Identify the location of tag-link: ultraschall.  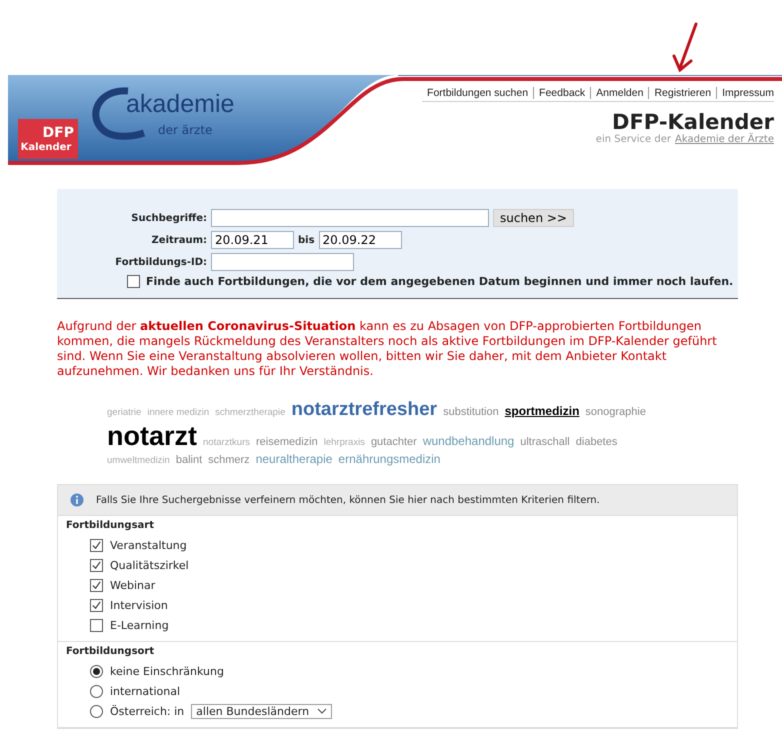
(545, 442).